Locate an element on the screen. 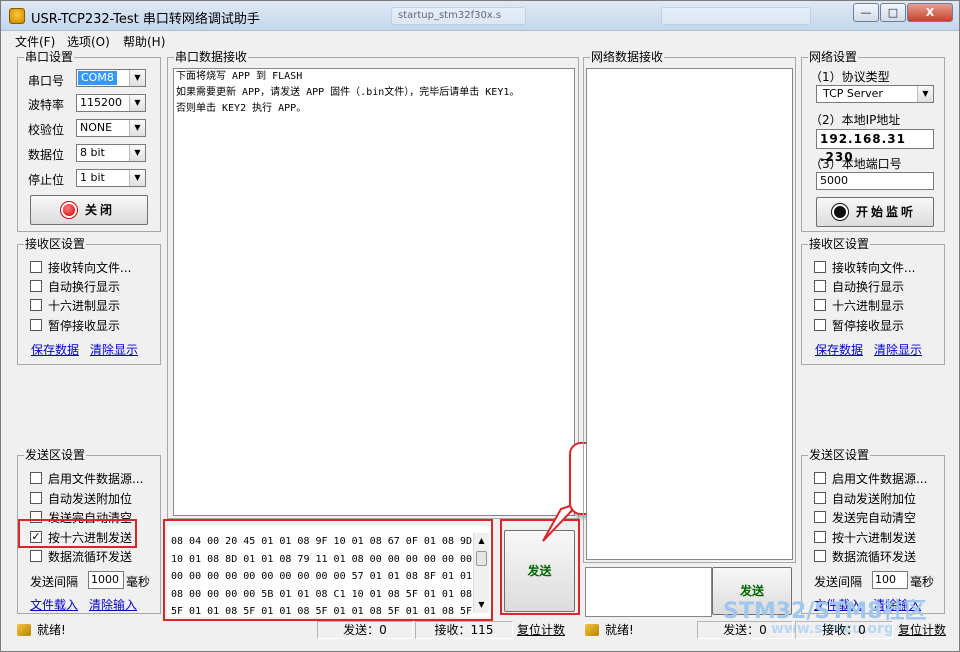 The width and height of the screenshot is (960, 652). right-sent-count: 发送：0 is located at coordinates (745, 630).